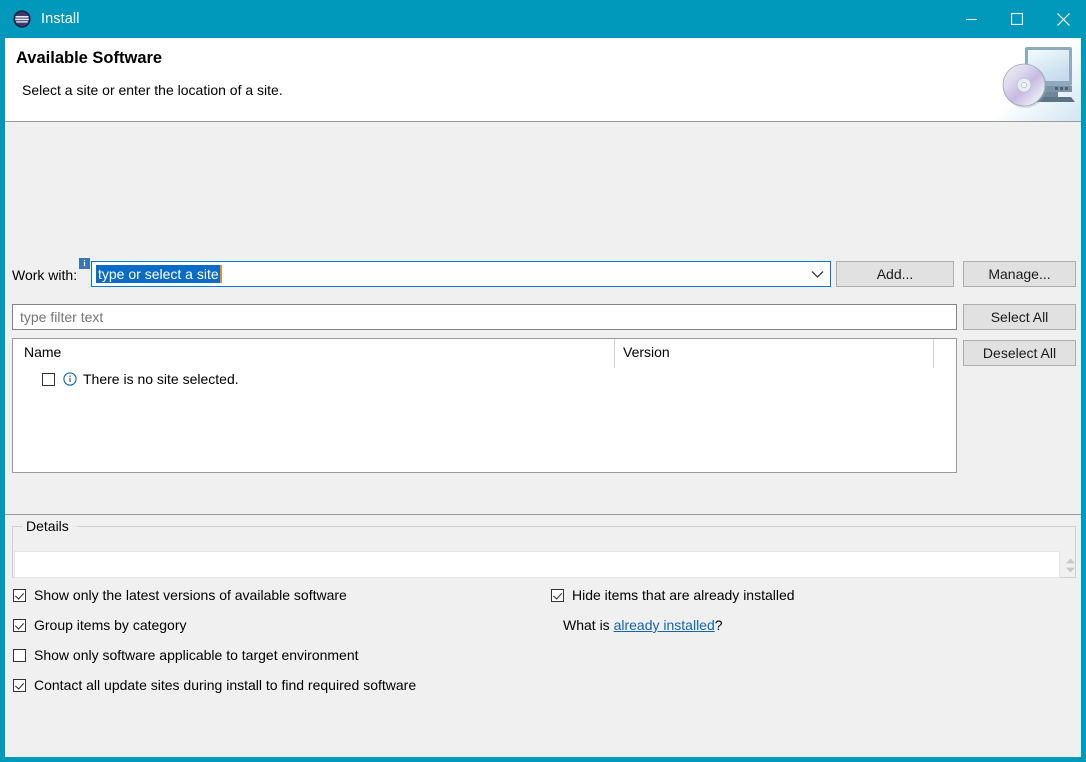 This screenshot has width=1086, height=762. What do you see at coordinates (484, 317) in the screenshot?
I see `filter-input: type filter text` at bounding box center [484, 317].